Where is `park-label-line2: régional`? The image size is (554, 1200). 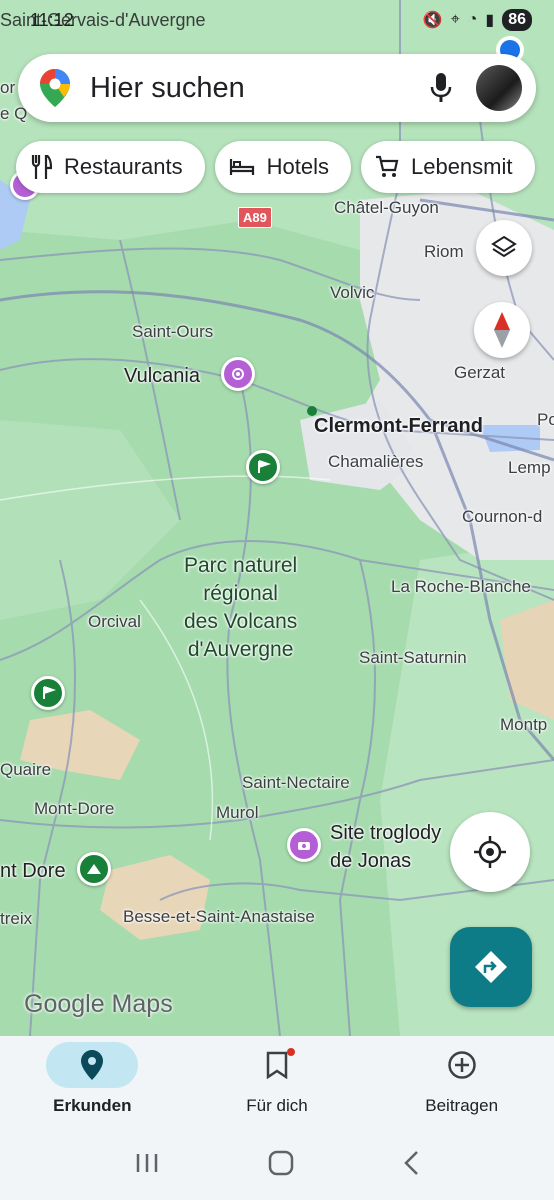
park-label-line2: régional is located at coordinates (240, 593).